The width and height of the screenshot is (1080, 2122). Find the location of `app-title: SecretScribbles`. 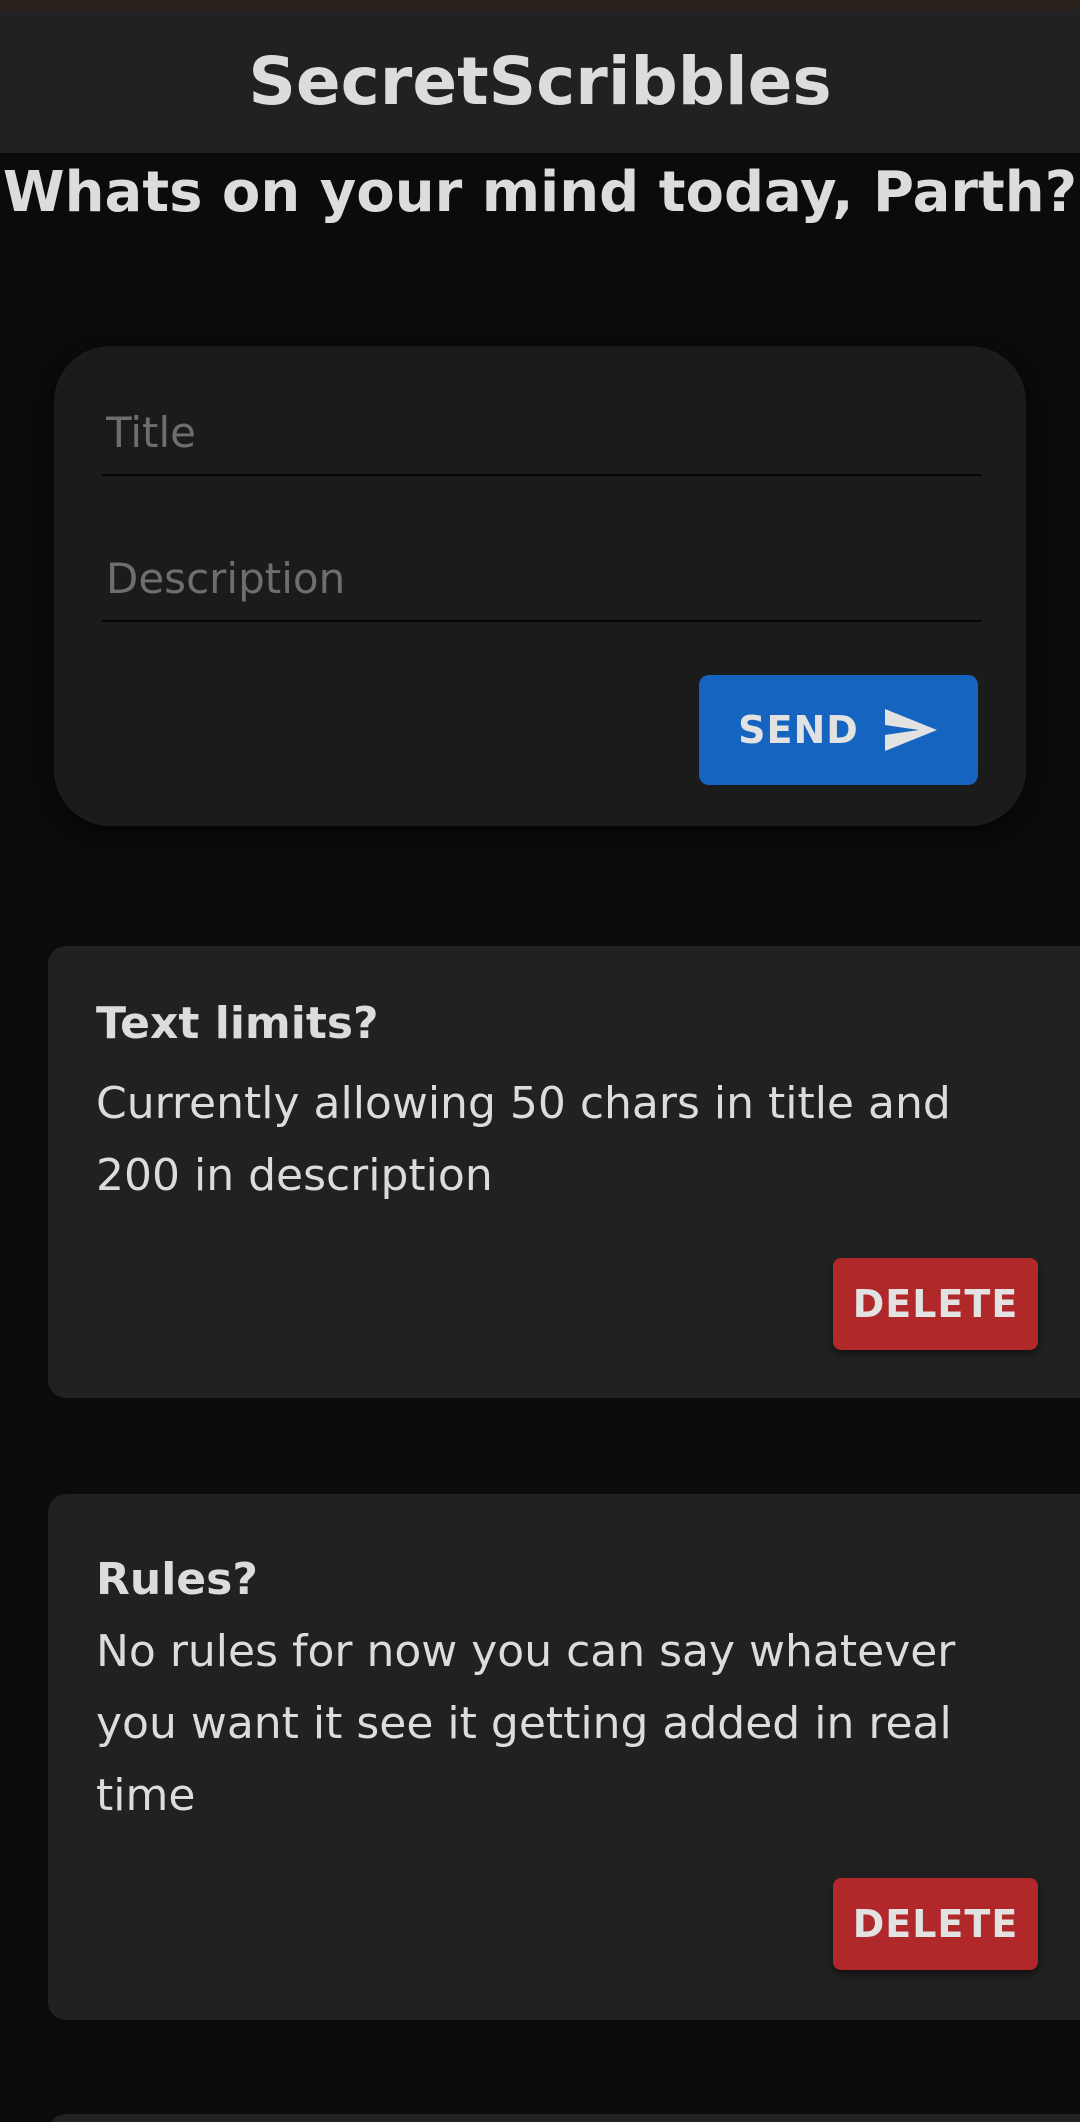

app-title: SecretScribbles is located at coordinates (540, 81).